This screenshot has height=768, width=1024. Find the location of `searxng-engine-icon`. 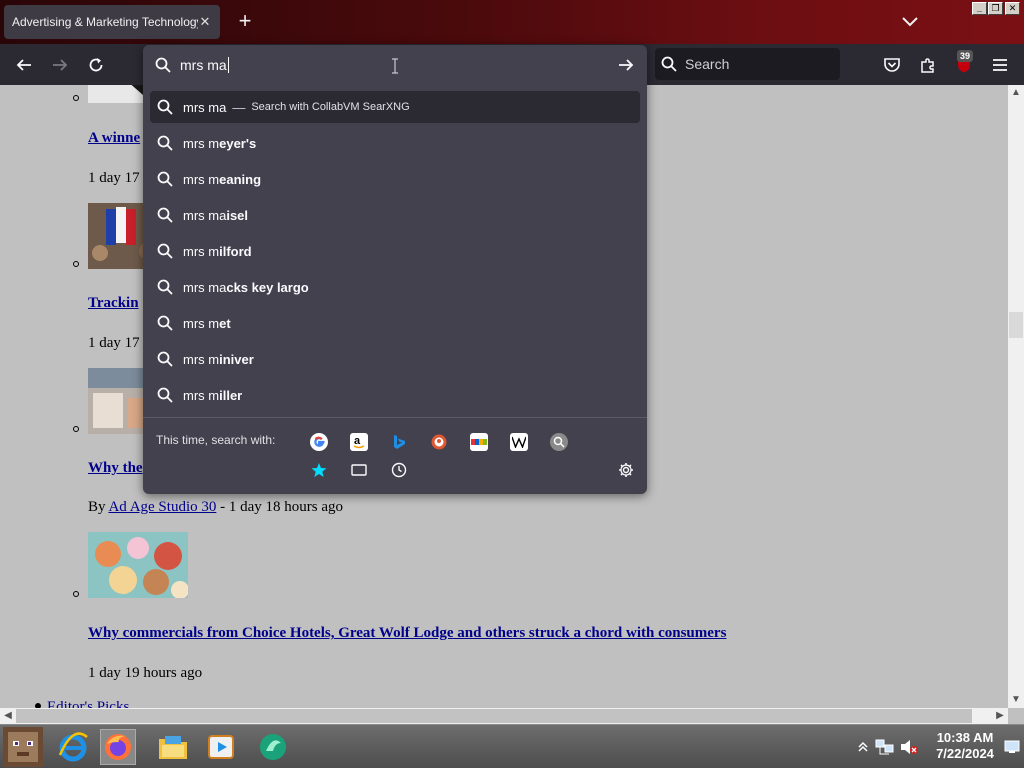

searxng-engine-icon is located at coordinates (559, 442).